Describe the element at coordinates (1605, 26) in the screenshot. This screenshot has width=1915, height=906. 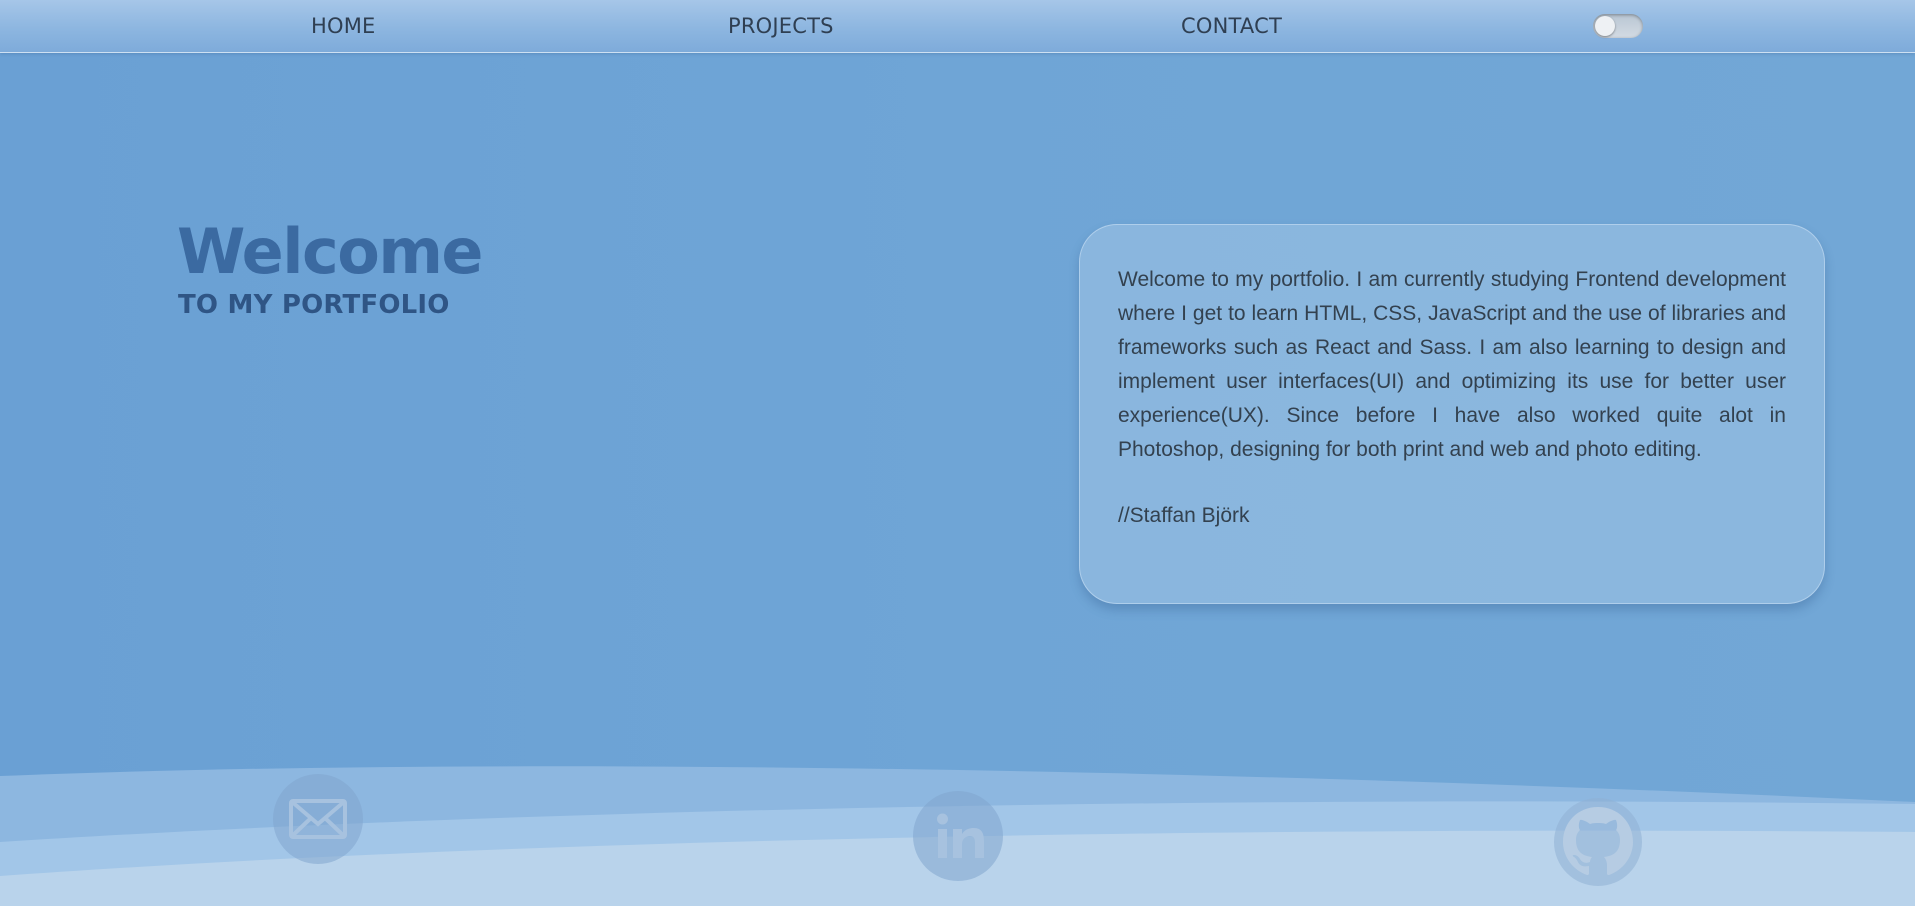
I see `theme-toggle-knob` at that location.